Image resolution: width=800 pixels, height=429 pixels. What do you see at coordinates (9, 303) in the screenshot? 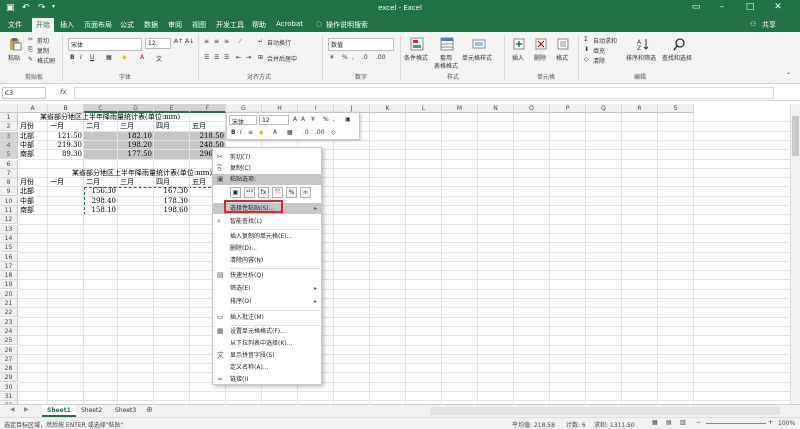
I see `row-header: 21` at bounding box center [9, 303].